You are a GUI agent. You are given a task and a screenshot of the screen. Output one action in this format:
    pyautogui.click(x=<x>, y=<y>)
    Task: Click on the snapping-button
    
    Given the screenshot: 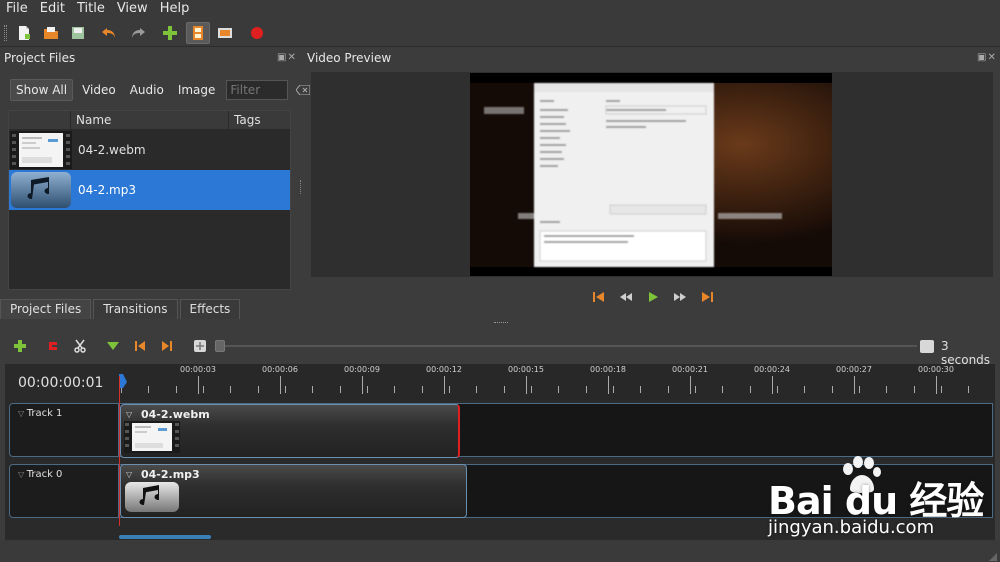 What is the action you would take?
    pyautogui.click(x=53, y=346)
    